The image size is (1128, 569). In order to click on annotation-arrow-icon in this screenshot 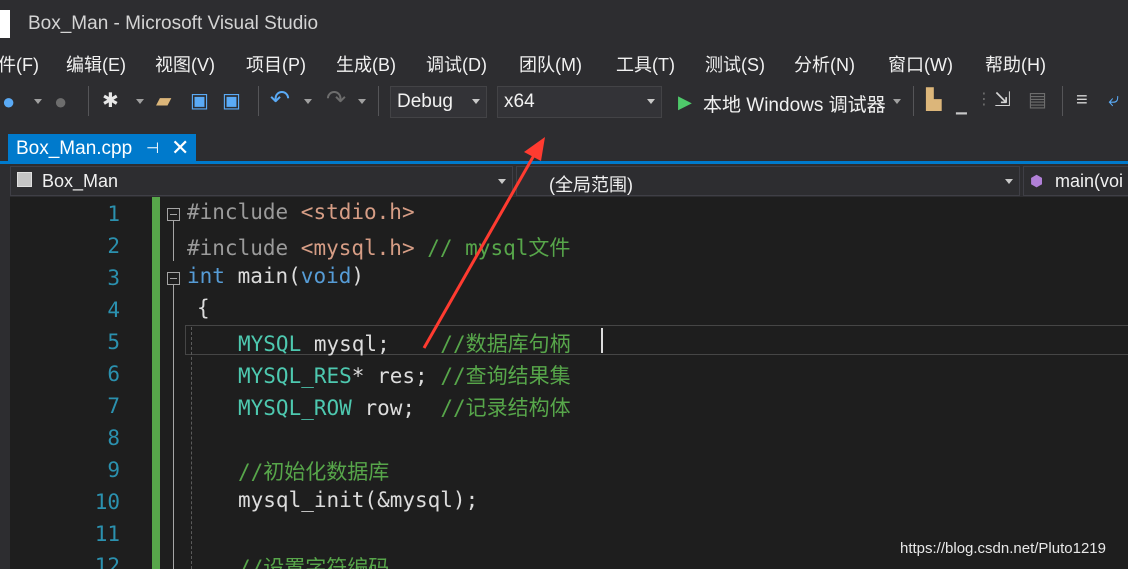, I will do `click(483, 243)`.